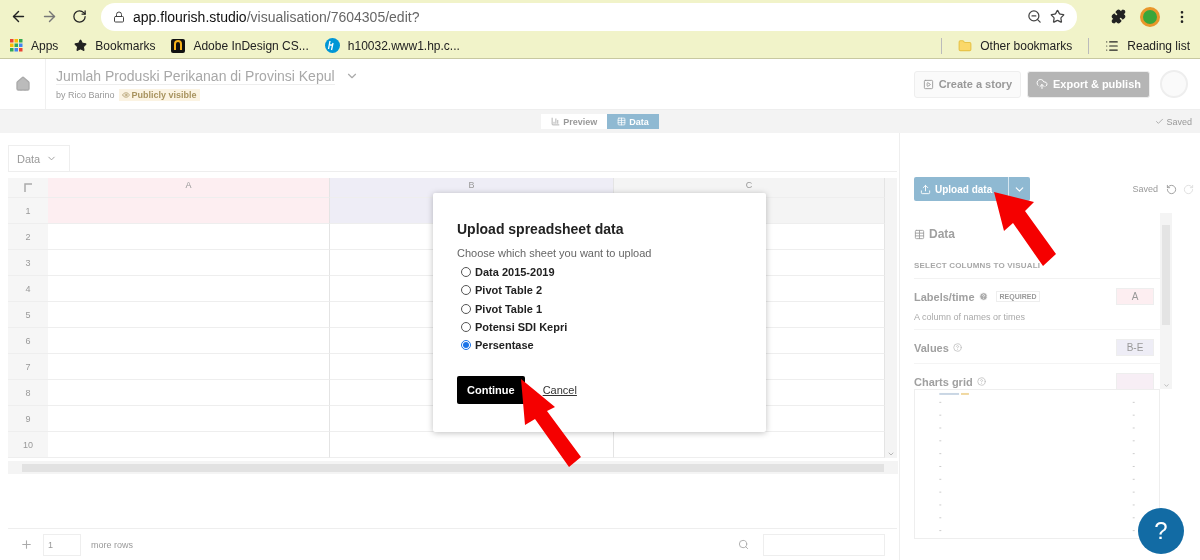 This screenshot has height=560, width=1200. Describe the element at coordinates (555, 253) in the screenshot. I see `dialog-subtitle: Choose which sheet you want to upload` at that location.